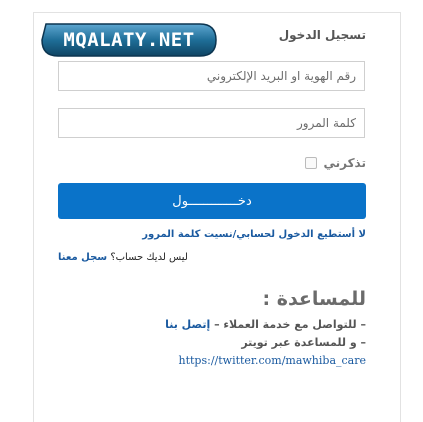  I want to click on password-input, so click(211, 123).